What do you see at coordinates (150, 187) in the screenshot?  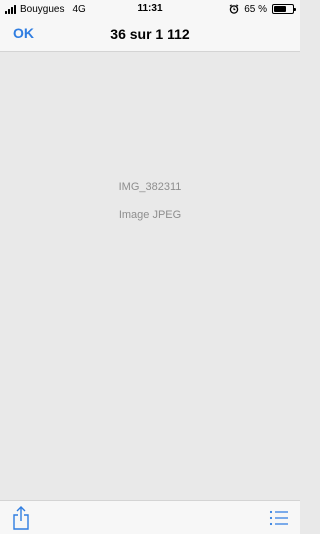 I see `file-name: IMG_382311` at bounding box center [150, 187].